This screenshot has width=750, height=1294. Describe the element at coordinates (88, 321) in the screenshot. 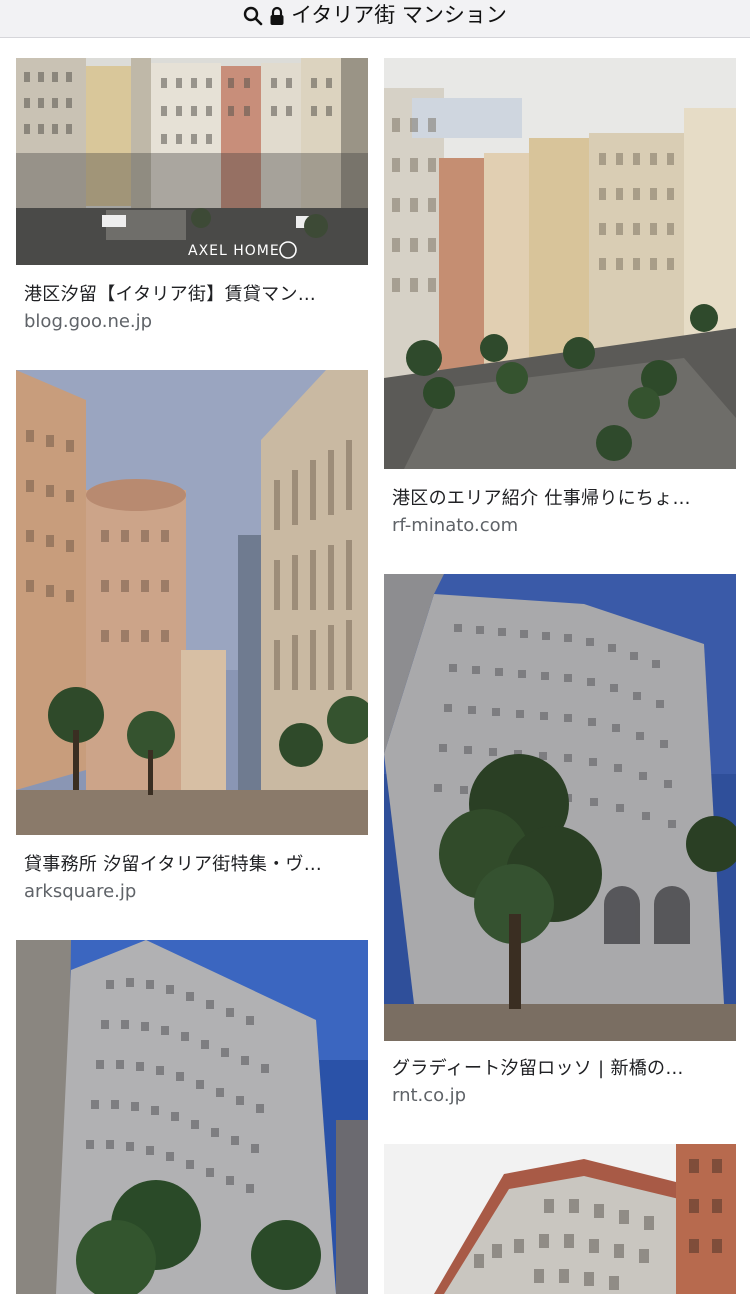

I see `result-domain: blog.goo.ne.jp` at that location.